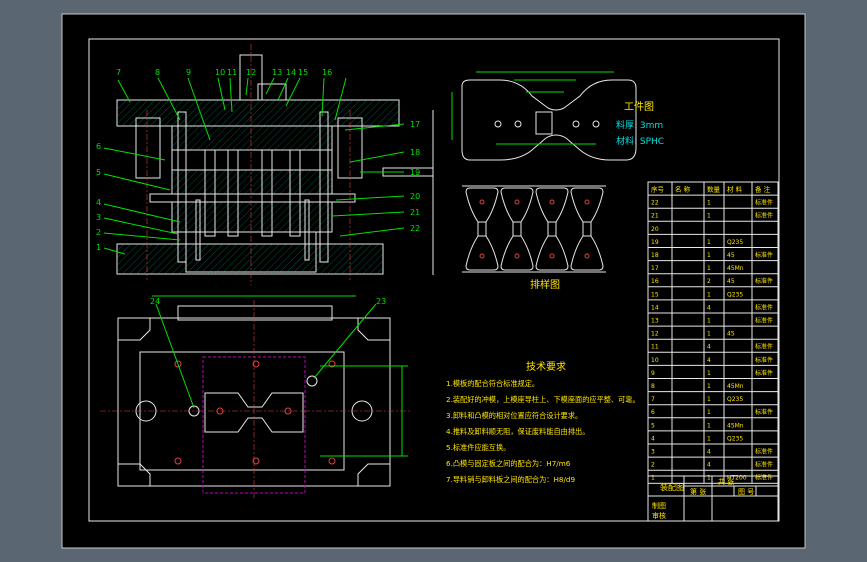 The width and height of the screenshot is (867, 562). What do you see at coordinates (98, 202) in the screenshot?
I see `part-label-left: 4` at bounding box center [98, 202].